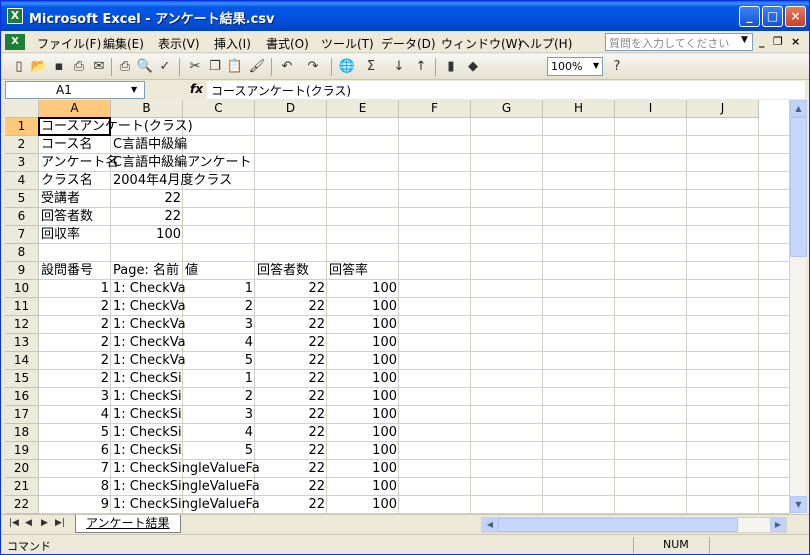  I want to click on cell-a12: 2, so click(75, 325).